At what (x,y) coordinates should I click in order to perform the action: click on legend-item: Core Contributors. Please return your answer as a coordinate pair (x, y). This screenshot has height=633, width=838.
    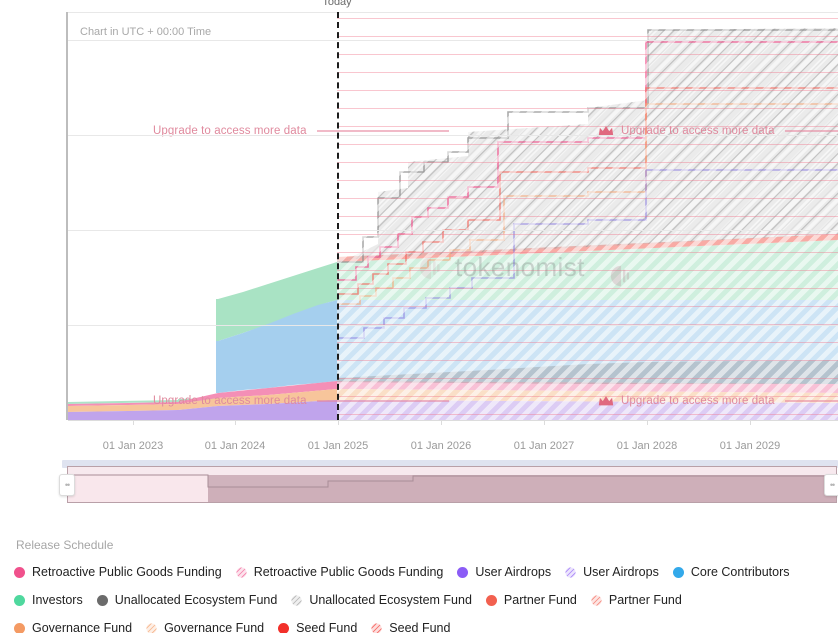
    Looking at the image, I should click on (731, 572).